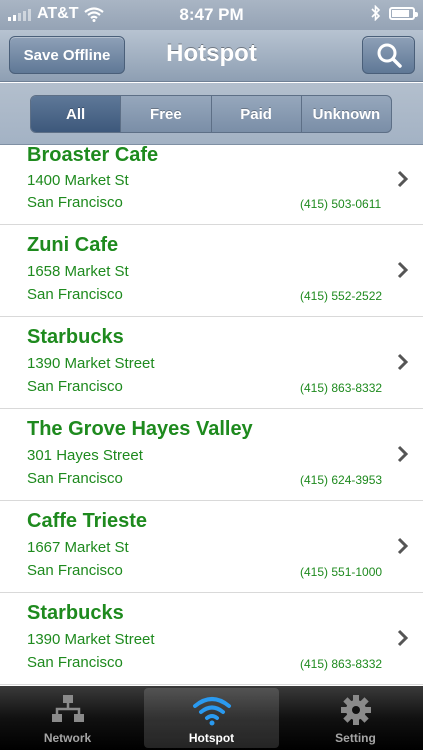  I want to click on hotspot-address: 1400 Market St, so click(78, 180).